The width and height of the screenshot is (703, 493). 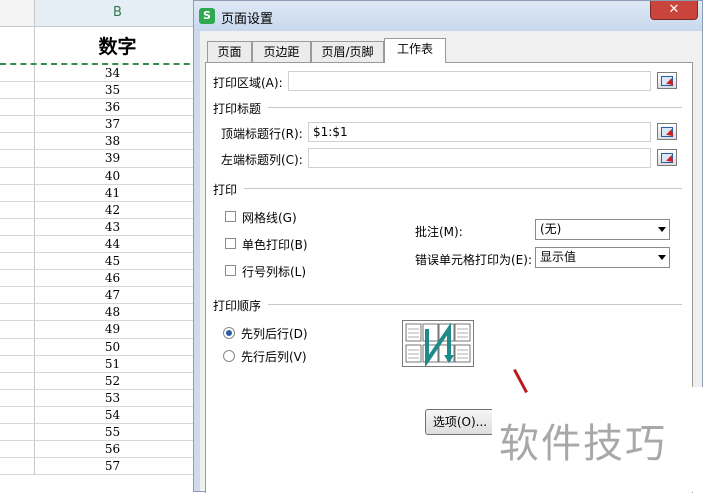 What do you see at coordinates (112, 364) in the screenshot?
I see `cell-b: 51` at bounding box center [112, 364].